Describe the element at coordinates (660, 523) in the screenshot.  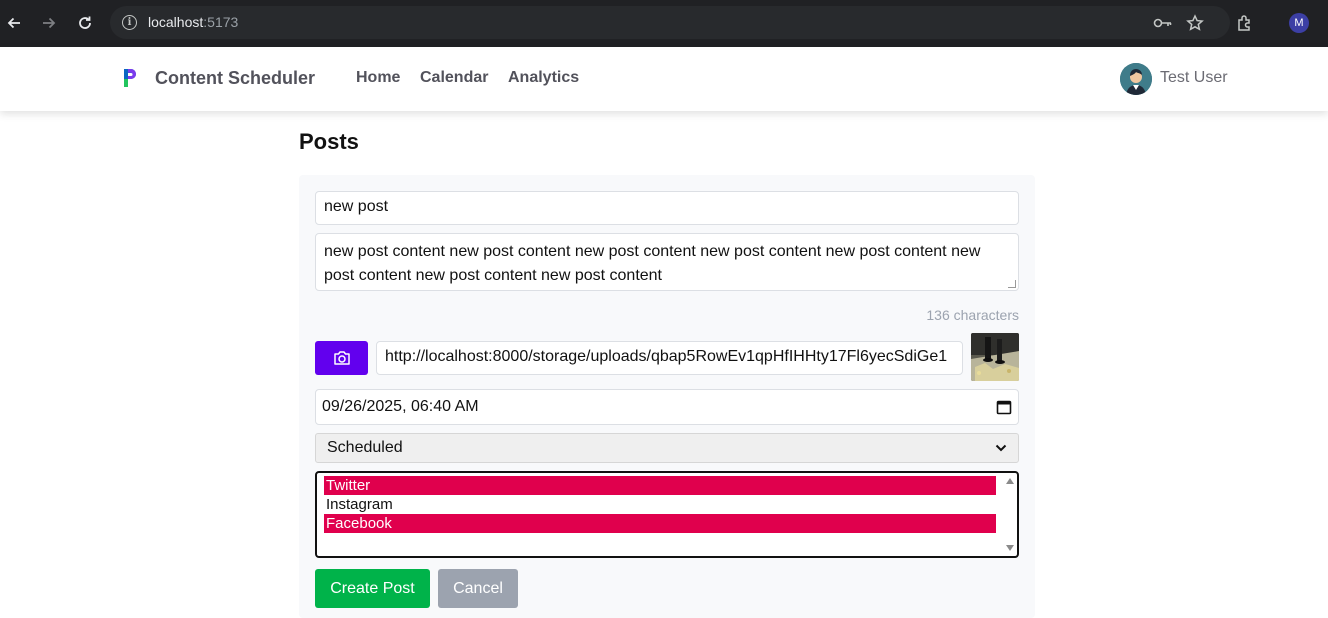
I see `platform-option-facebook: Facebook` at that location.